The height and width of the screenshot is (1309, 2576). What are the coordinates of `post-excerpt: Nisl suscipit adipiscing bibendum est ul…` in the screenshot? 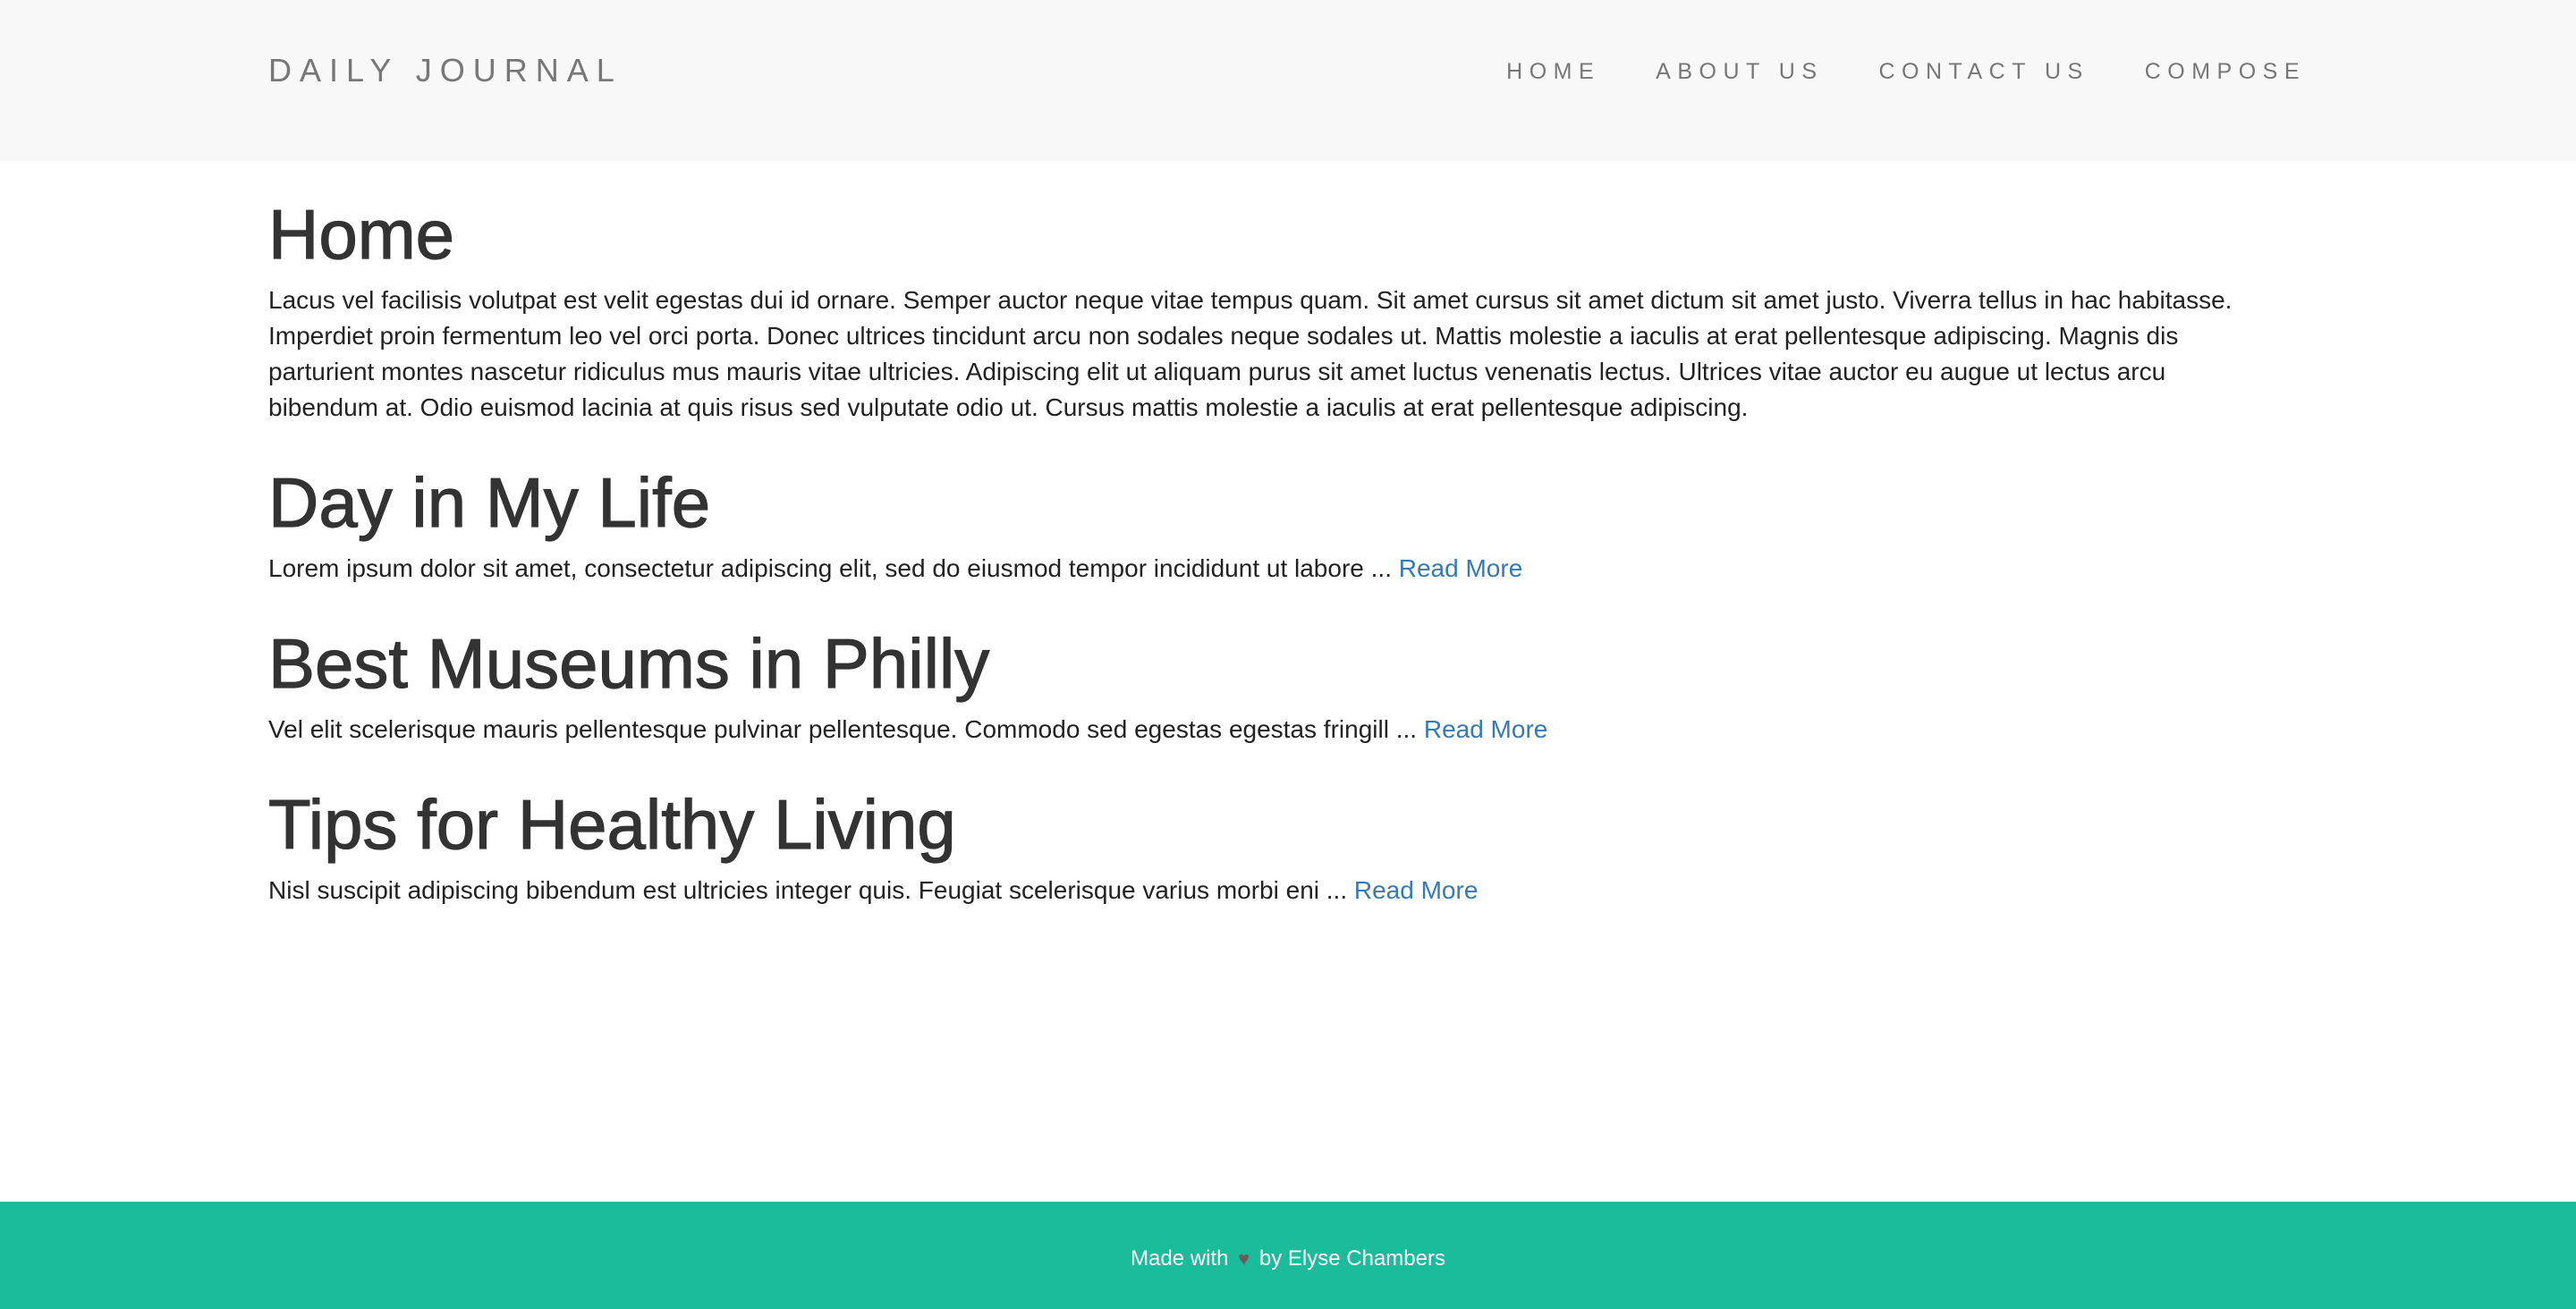 It's located at (1270, 890).